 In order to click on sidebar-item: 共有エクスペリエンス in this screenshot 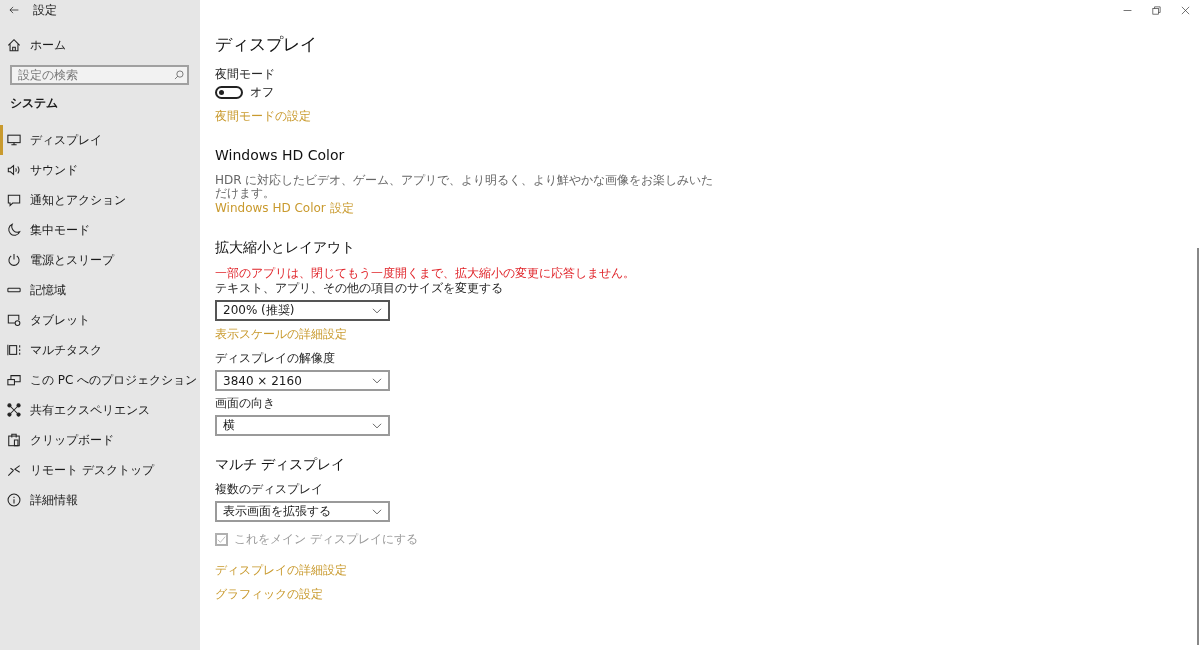, I will do `click(100, 410)`.